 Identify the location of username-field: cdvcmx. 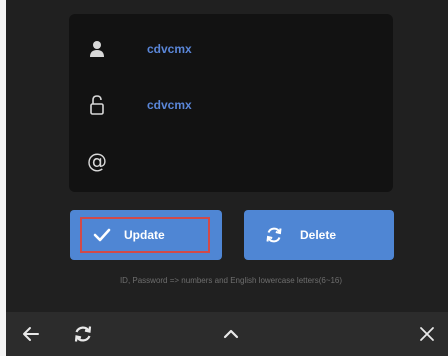
(169, 49).